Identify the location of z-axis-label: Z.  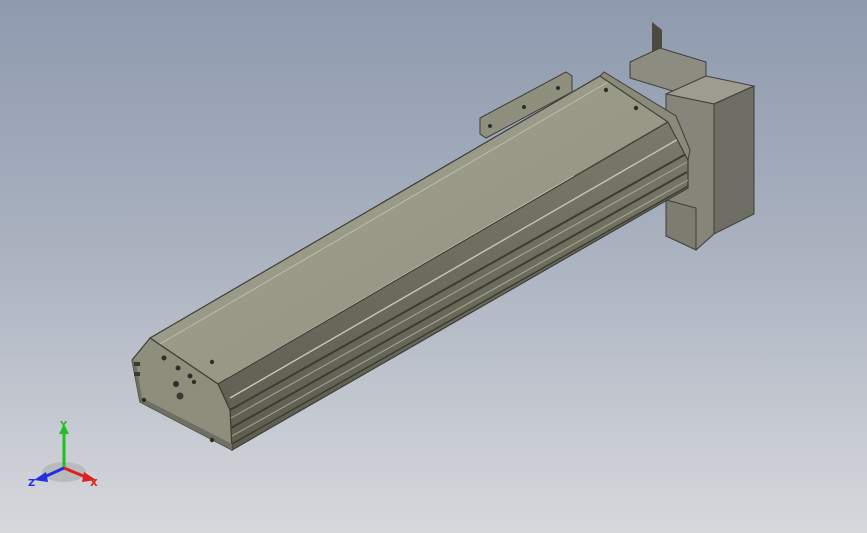
(31, 483).